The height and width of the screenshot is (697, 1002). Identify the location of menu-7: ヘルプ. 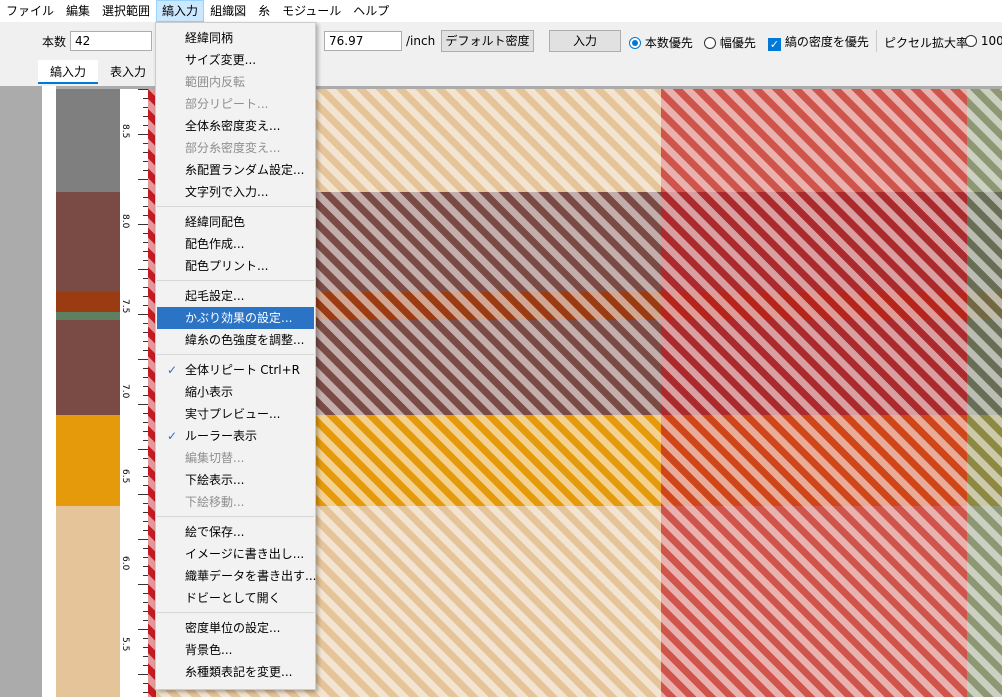
(371, 11).